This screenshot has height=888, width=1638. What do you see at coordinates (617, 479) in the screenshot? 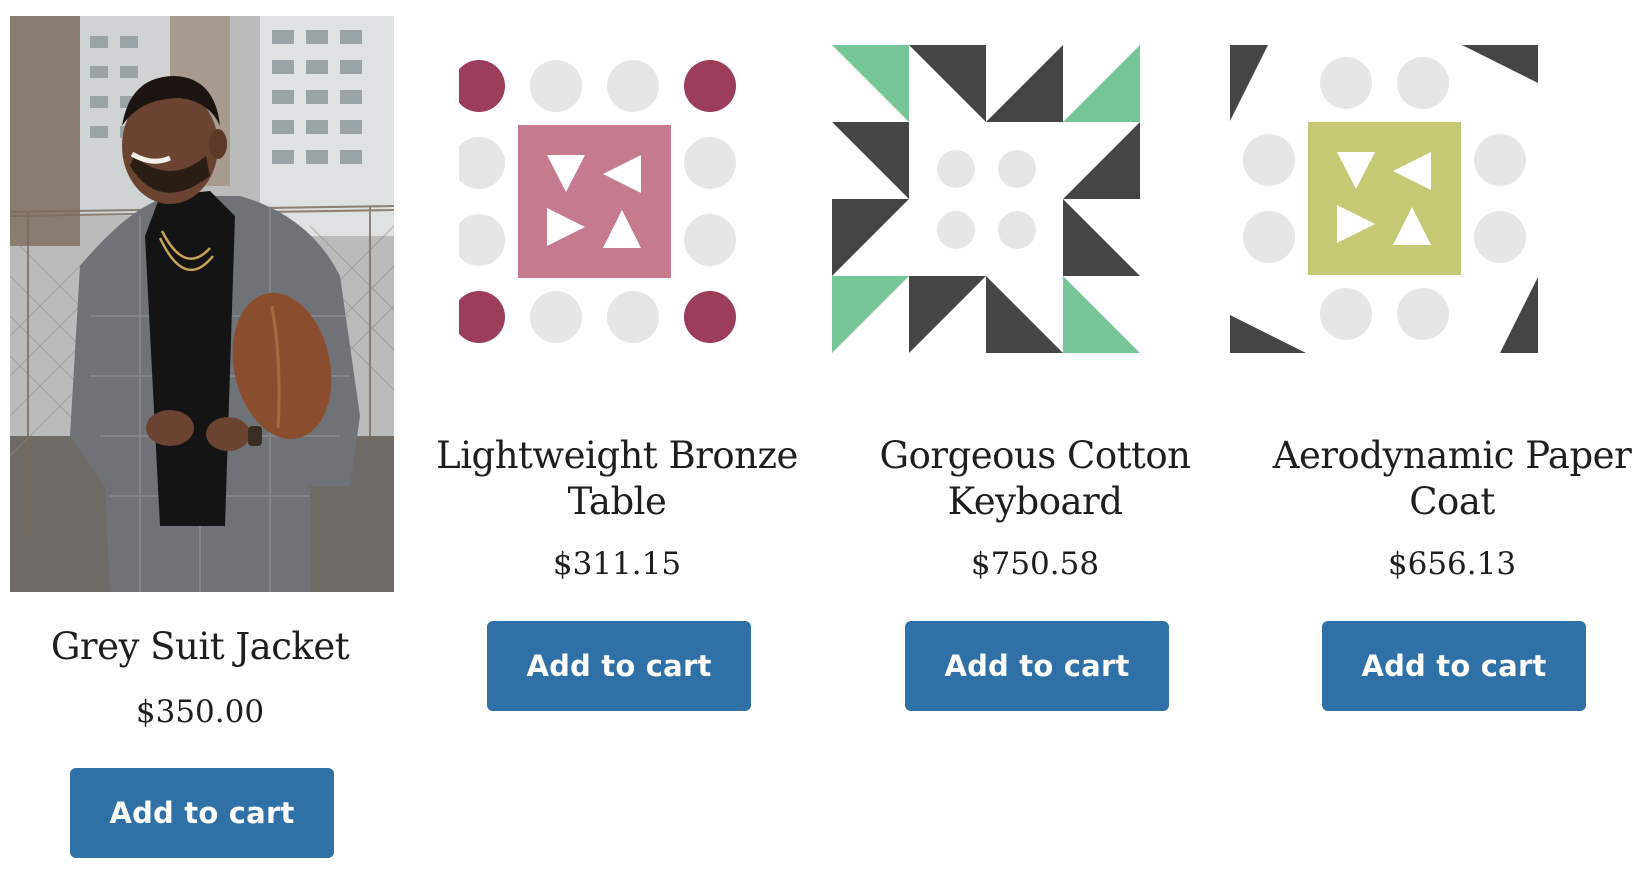
I see `product-title: Lightweight Bronze Table` at bounding box center [617, 479].